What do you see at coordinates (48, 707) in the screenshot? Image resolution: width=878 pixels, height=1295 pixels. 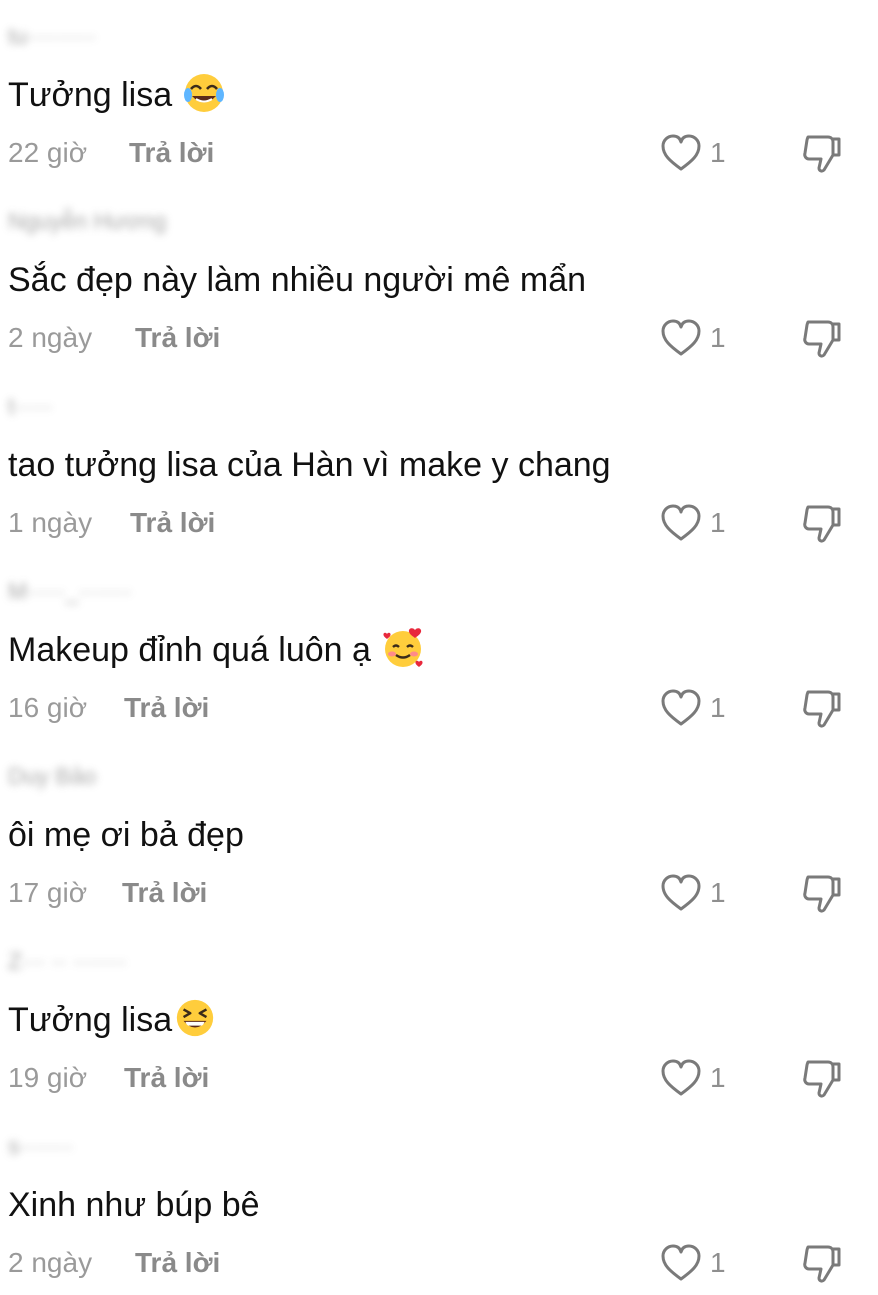 I see `comment-timestamp: 16 giờ` at bounding box center [48, 707].